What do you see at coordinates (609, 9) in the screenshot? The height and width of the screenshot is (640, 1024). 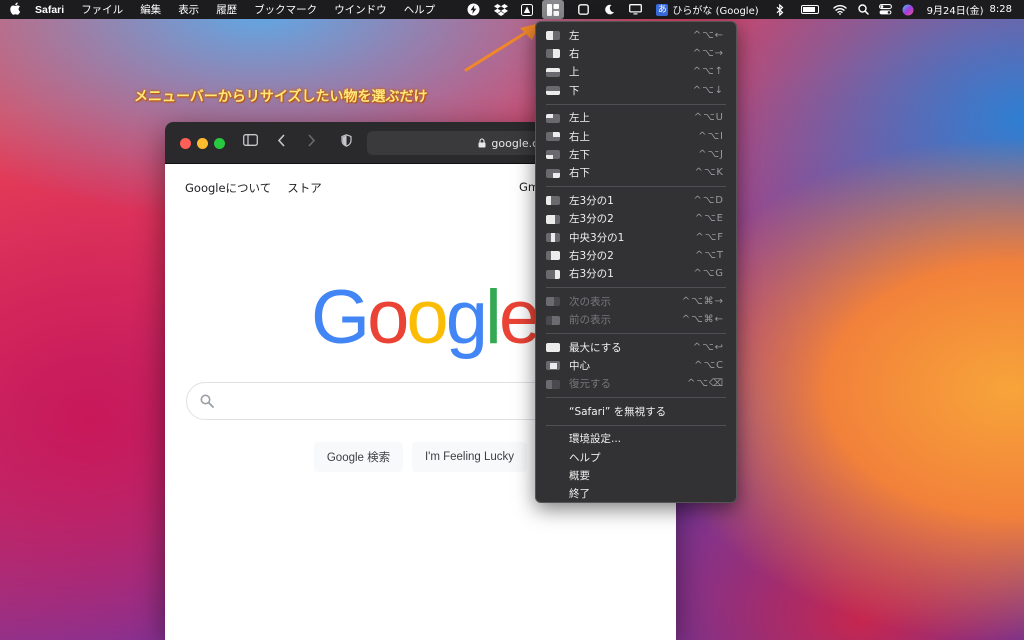 I see `moon-icon` at bounding box center [609, 9].